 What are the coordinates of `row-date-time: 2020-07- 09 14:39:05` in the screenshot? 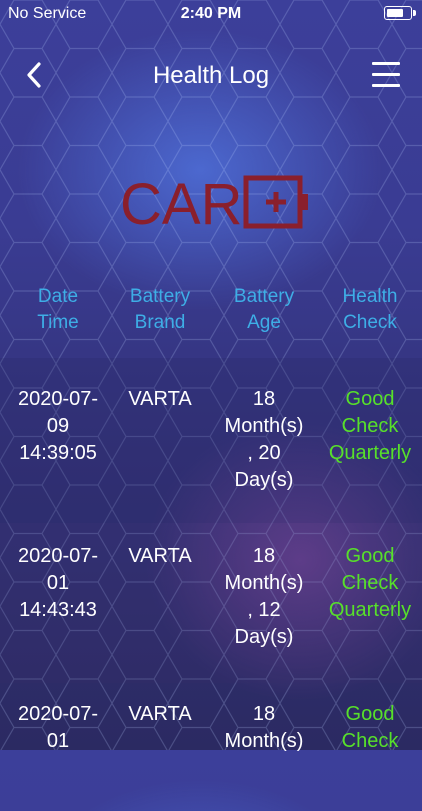 It's located at (58, 426).